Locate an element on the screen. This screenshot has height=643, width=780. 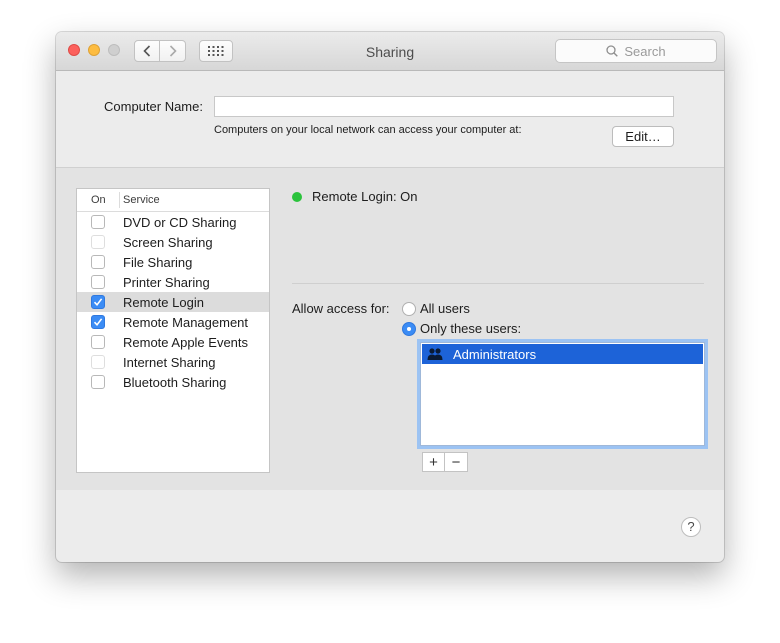
user-name: Administrators is located at coordinates (495, 354).